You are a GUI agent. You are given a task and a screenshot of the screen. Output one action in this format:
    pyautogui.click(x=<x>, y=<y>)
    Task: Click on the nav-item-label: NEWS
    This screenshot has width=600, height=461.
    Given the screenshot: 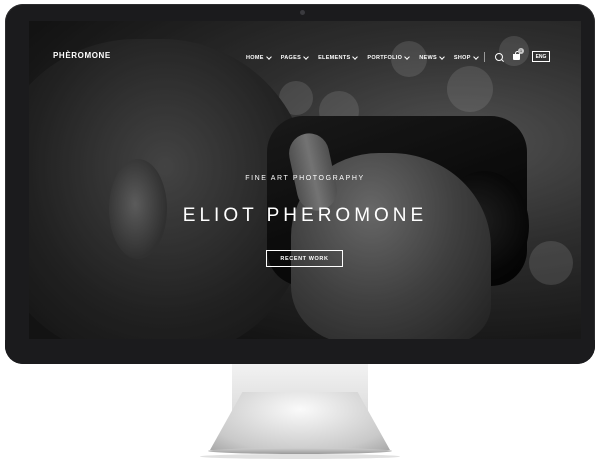 What is the action you would take?
    pyautogui.click(x=428, y=58)
    